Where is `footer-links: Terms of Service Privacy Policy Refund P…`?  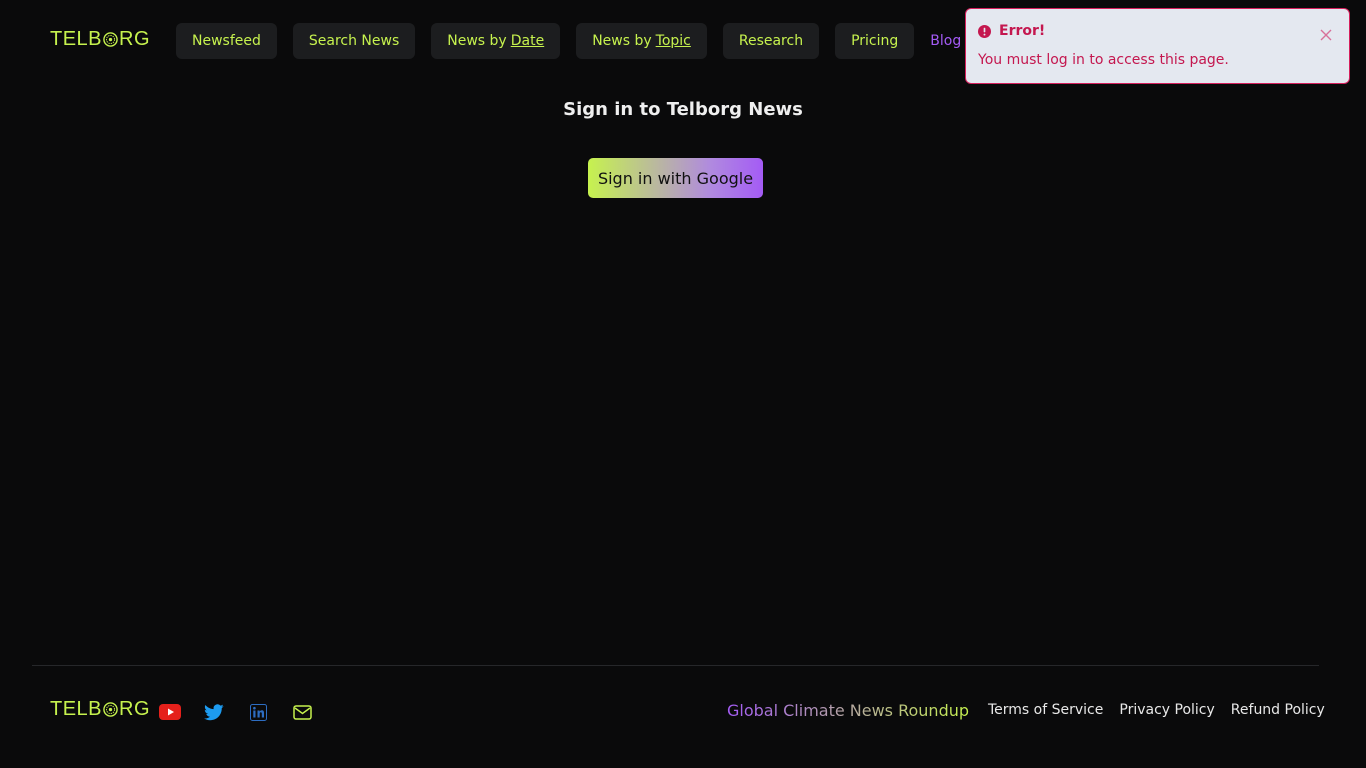
footer-links: Terms of Service Privacy Policy Refund P… is located at coordinates (1164, 710).